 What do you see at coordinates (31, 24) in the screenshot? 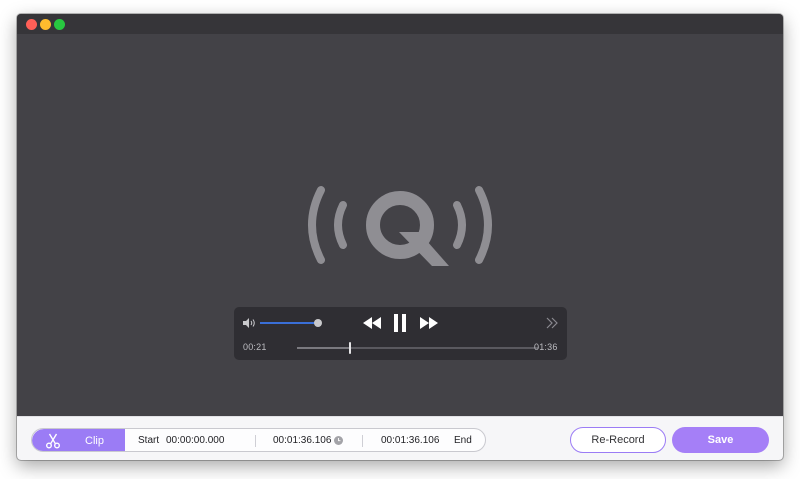
I see `close-window-button` at bounding box center [31, 24].